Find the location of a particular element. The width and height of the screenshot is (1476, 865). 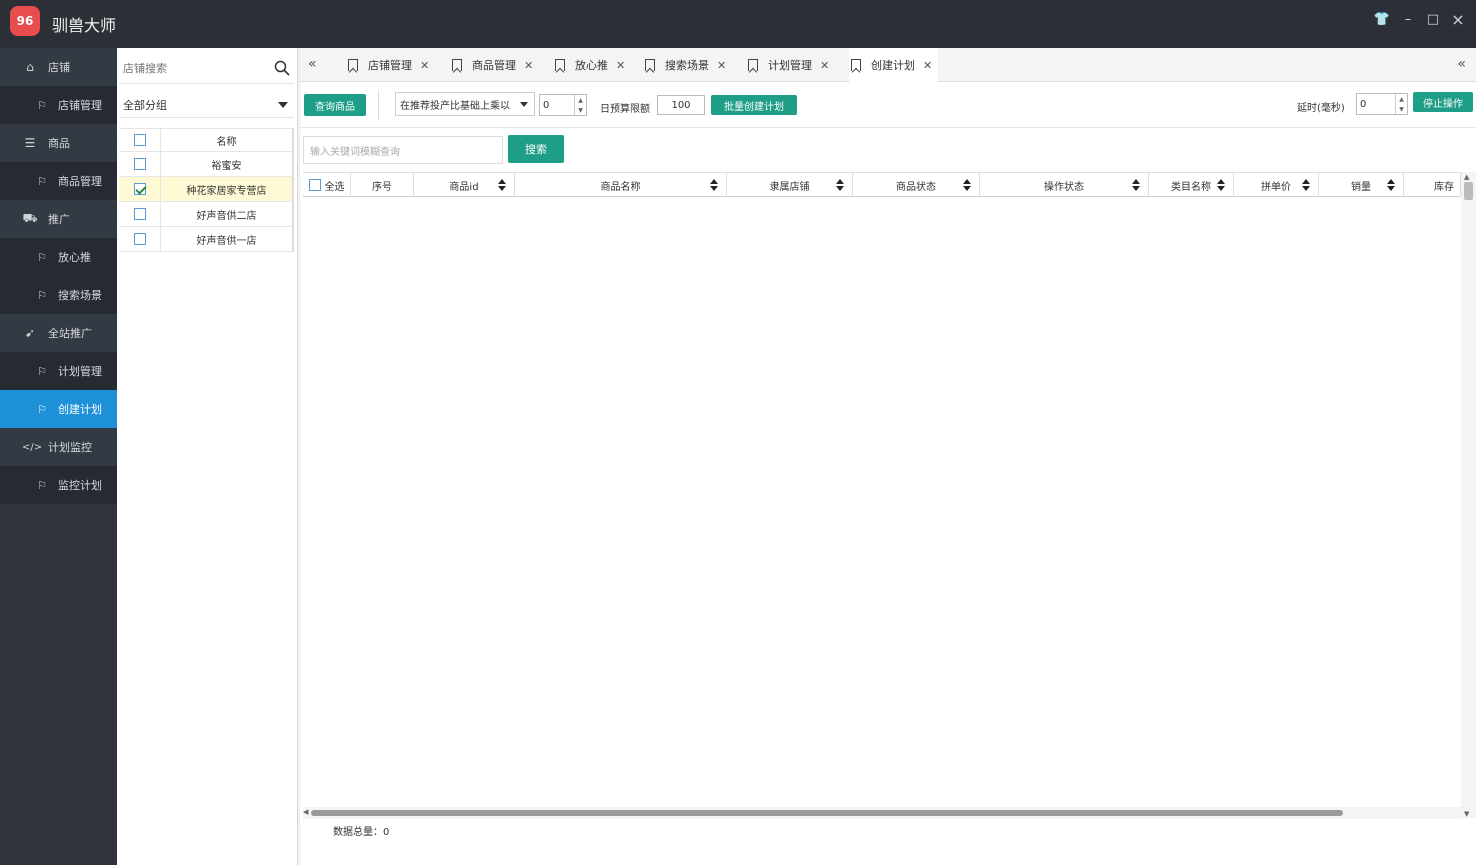

keyword-search-input: 输入关键词模糊查询 is located at coordinates (403, 150).